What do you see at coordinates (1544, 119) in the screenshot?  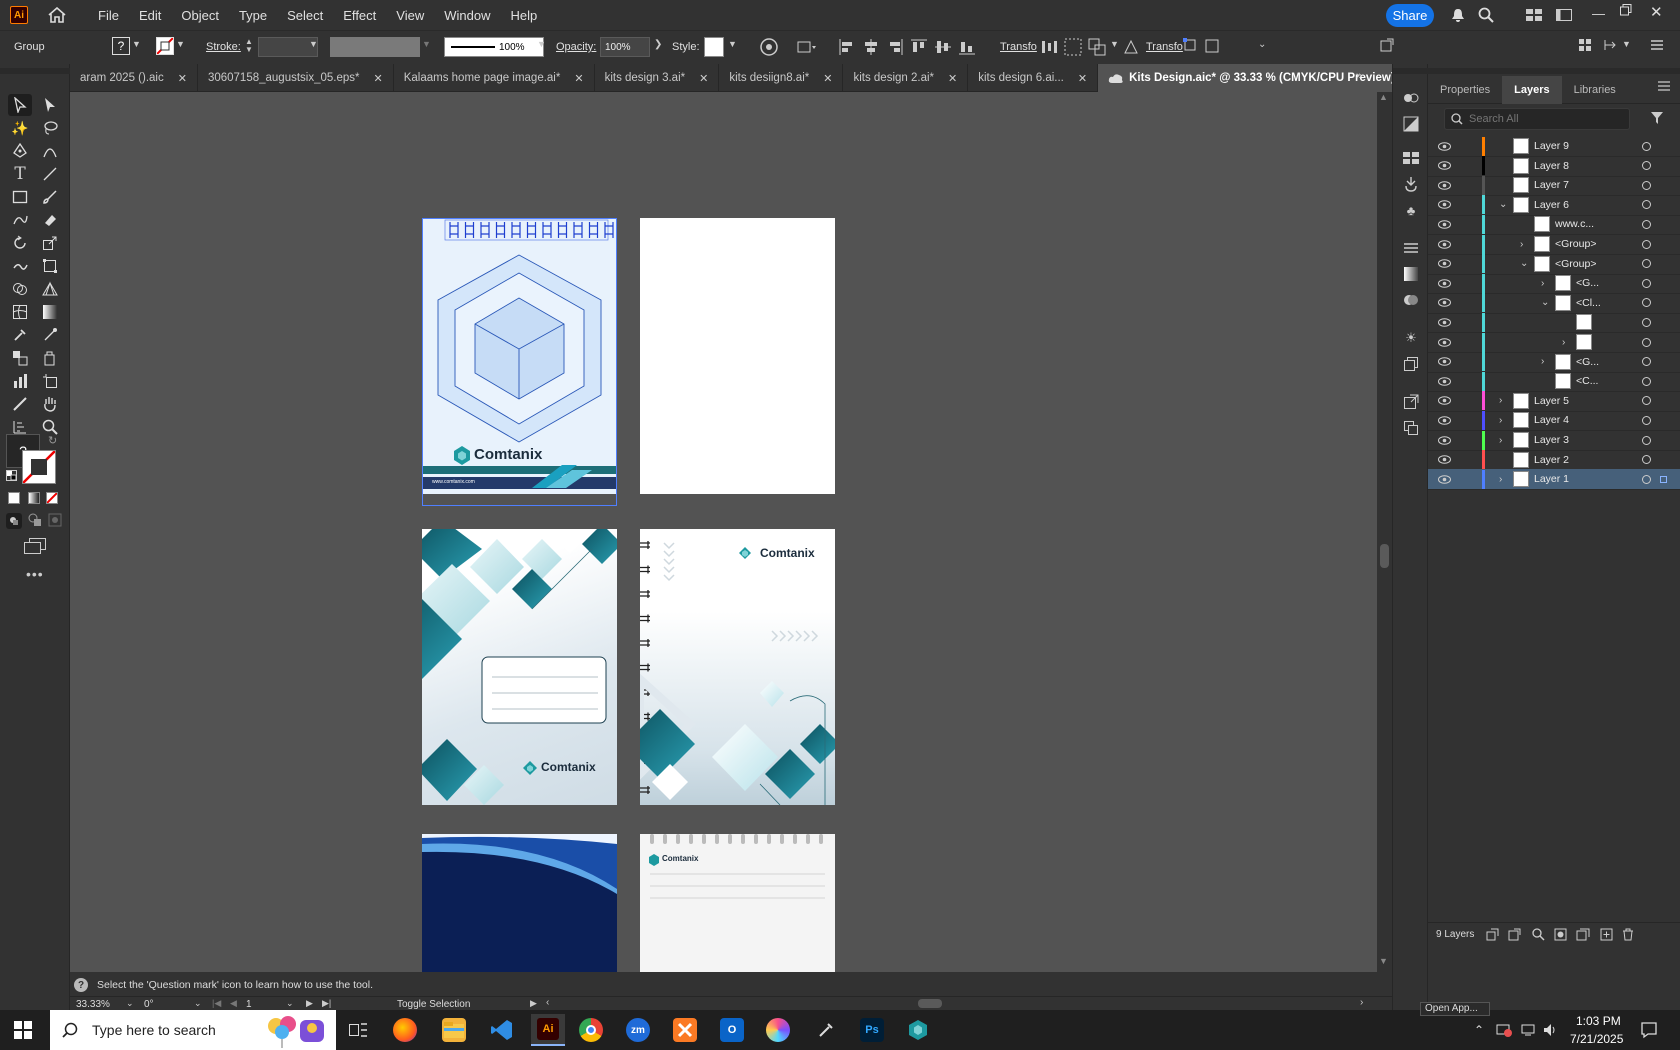 I see `layers-search-input` at bounding box center [1544, 119].